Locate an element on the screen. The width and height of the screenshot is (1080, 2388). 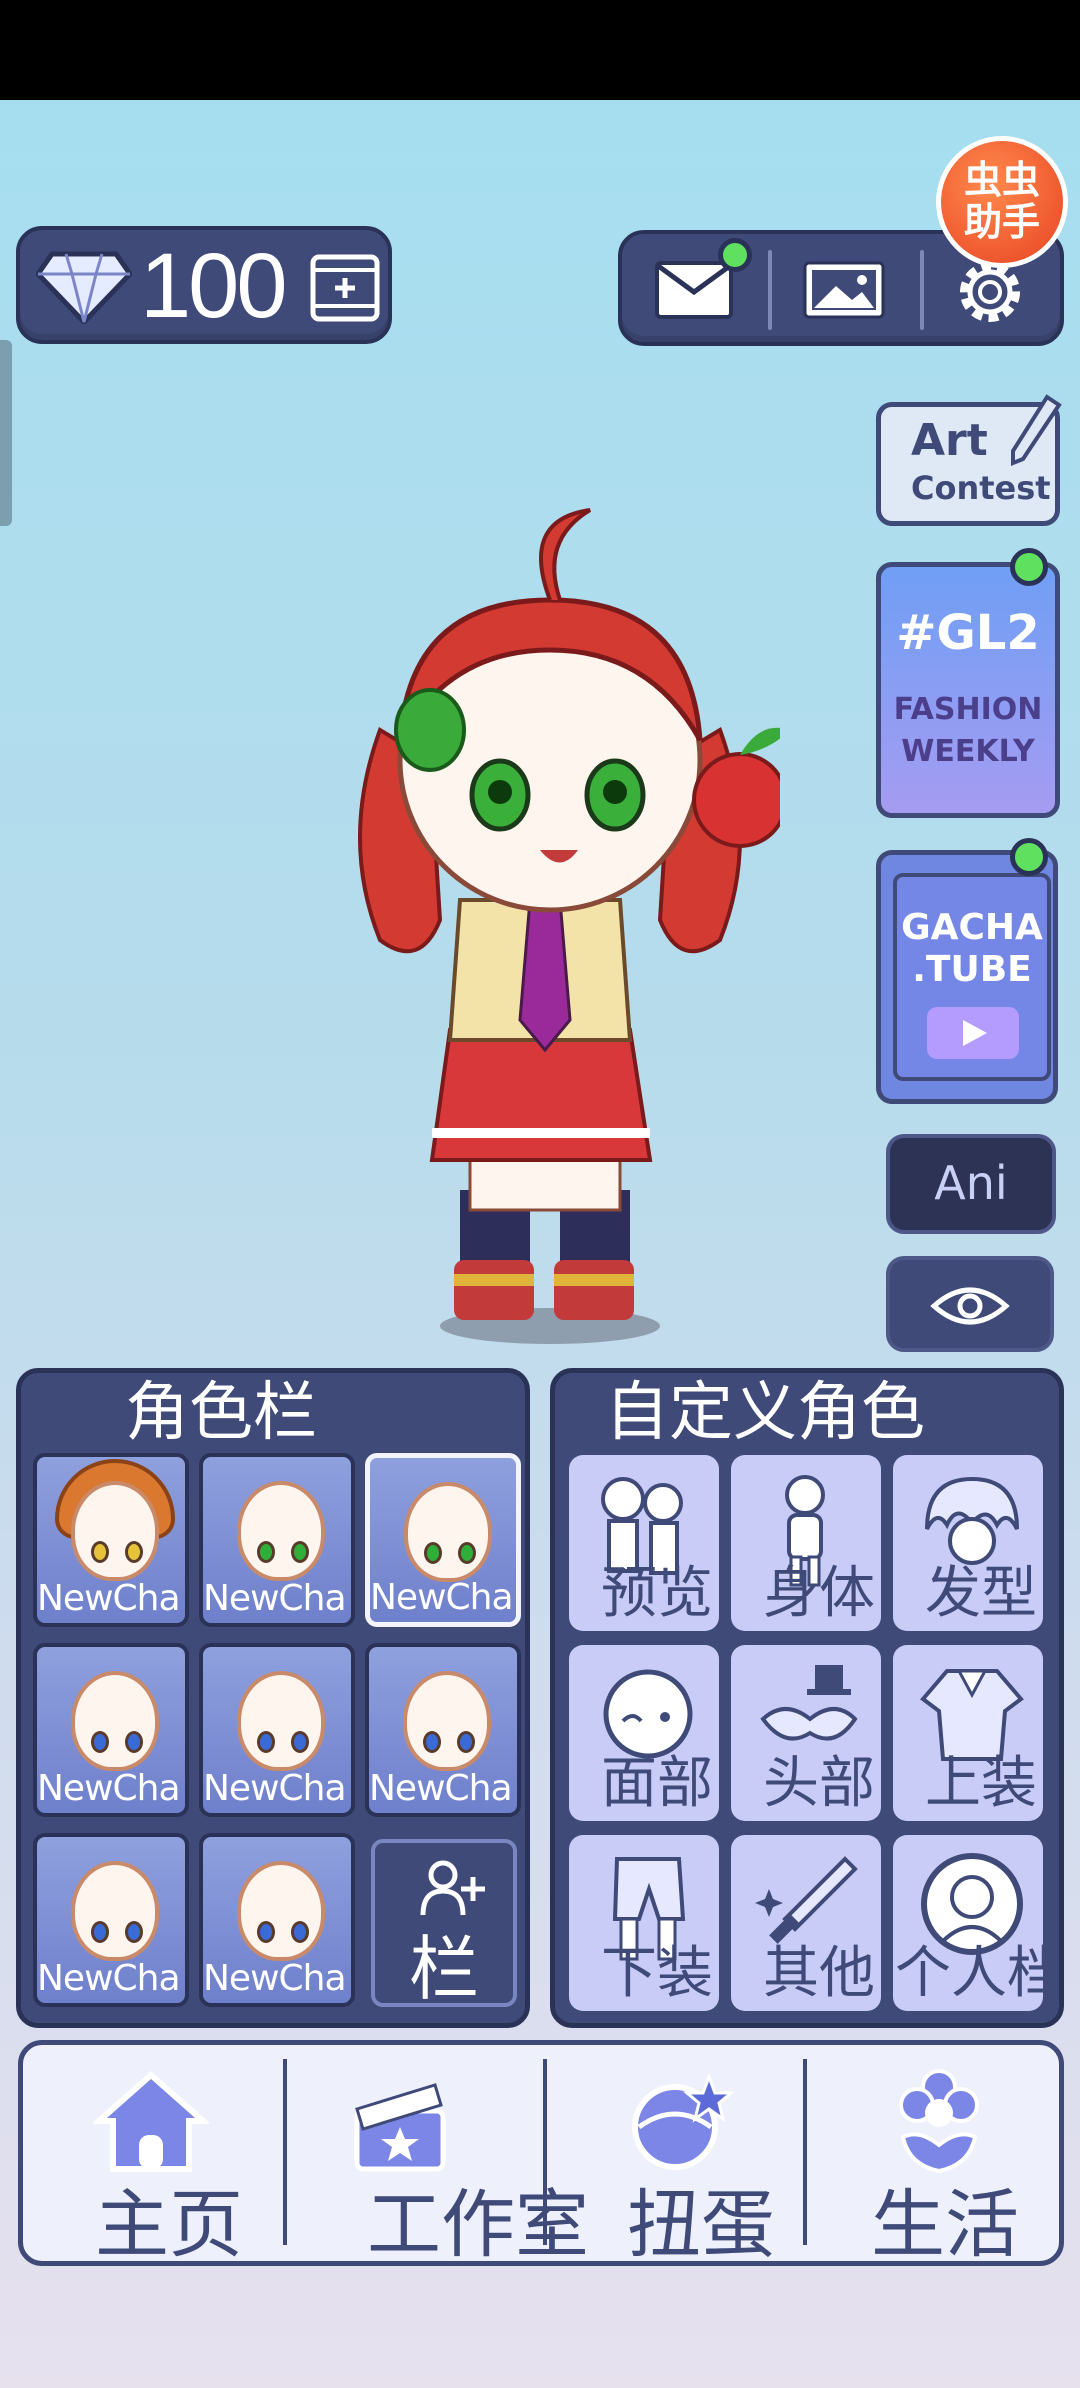
gachatube-button: GACHA .TUBE is located at coordinates (967, 977).